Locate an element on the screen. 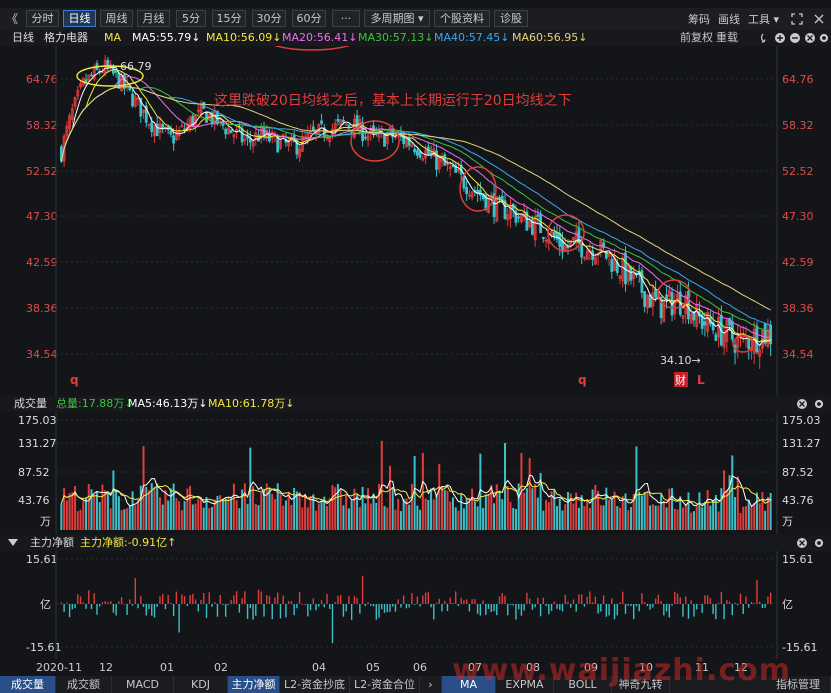  tab-kdj: KDJ is located at coordinates (201, 684).